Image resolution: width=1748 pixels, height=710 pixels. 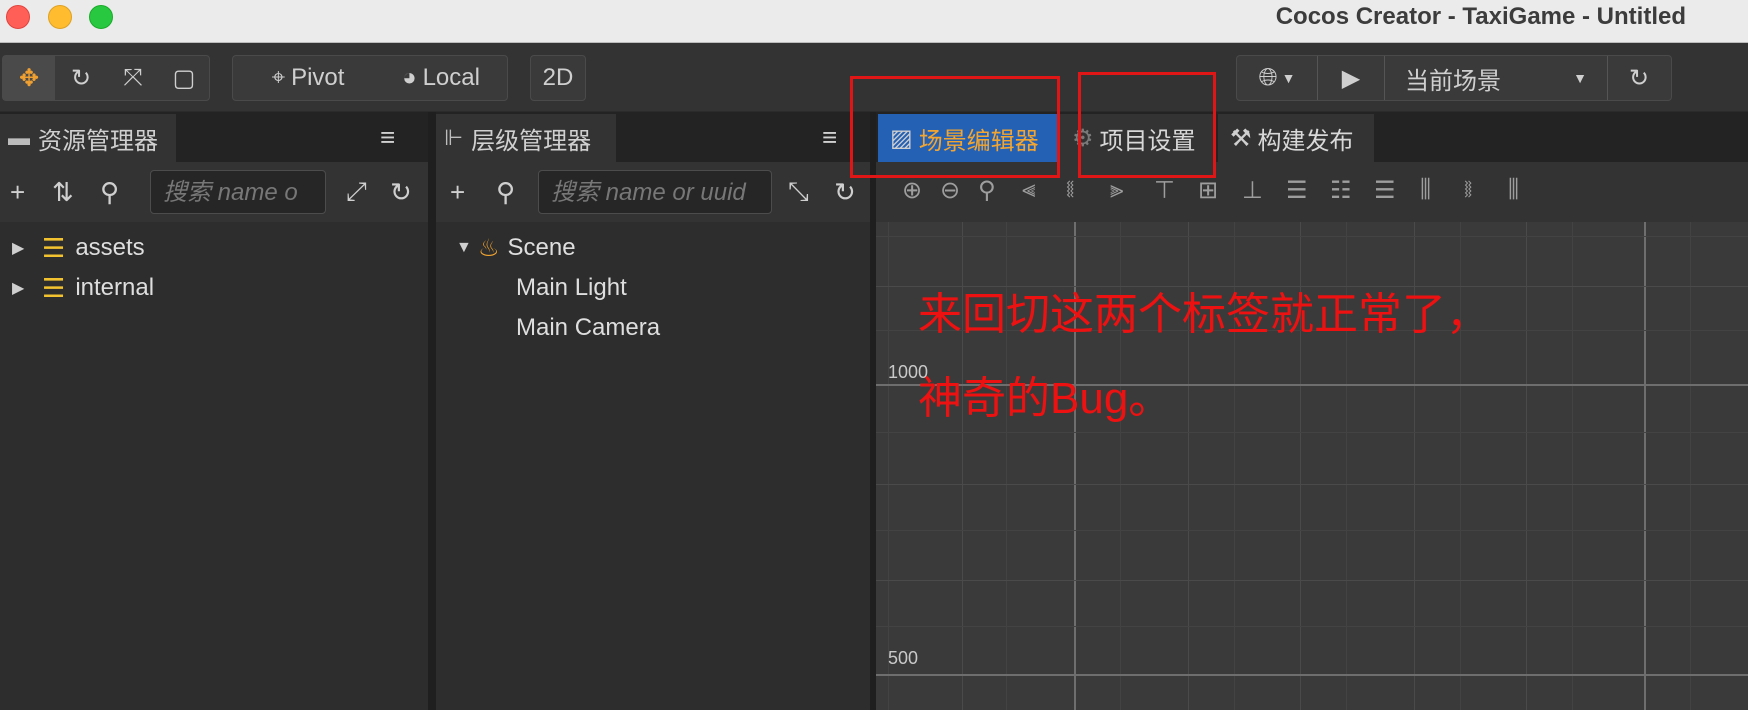 I want to click on tree-node-main-light: Main Light, so click(x=571, y=288).